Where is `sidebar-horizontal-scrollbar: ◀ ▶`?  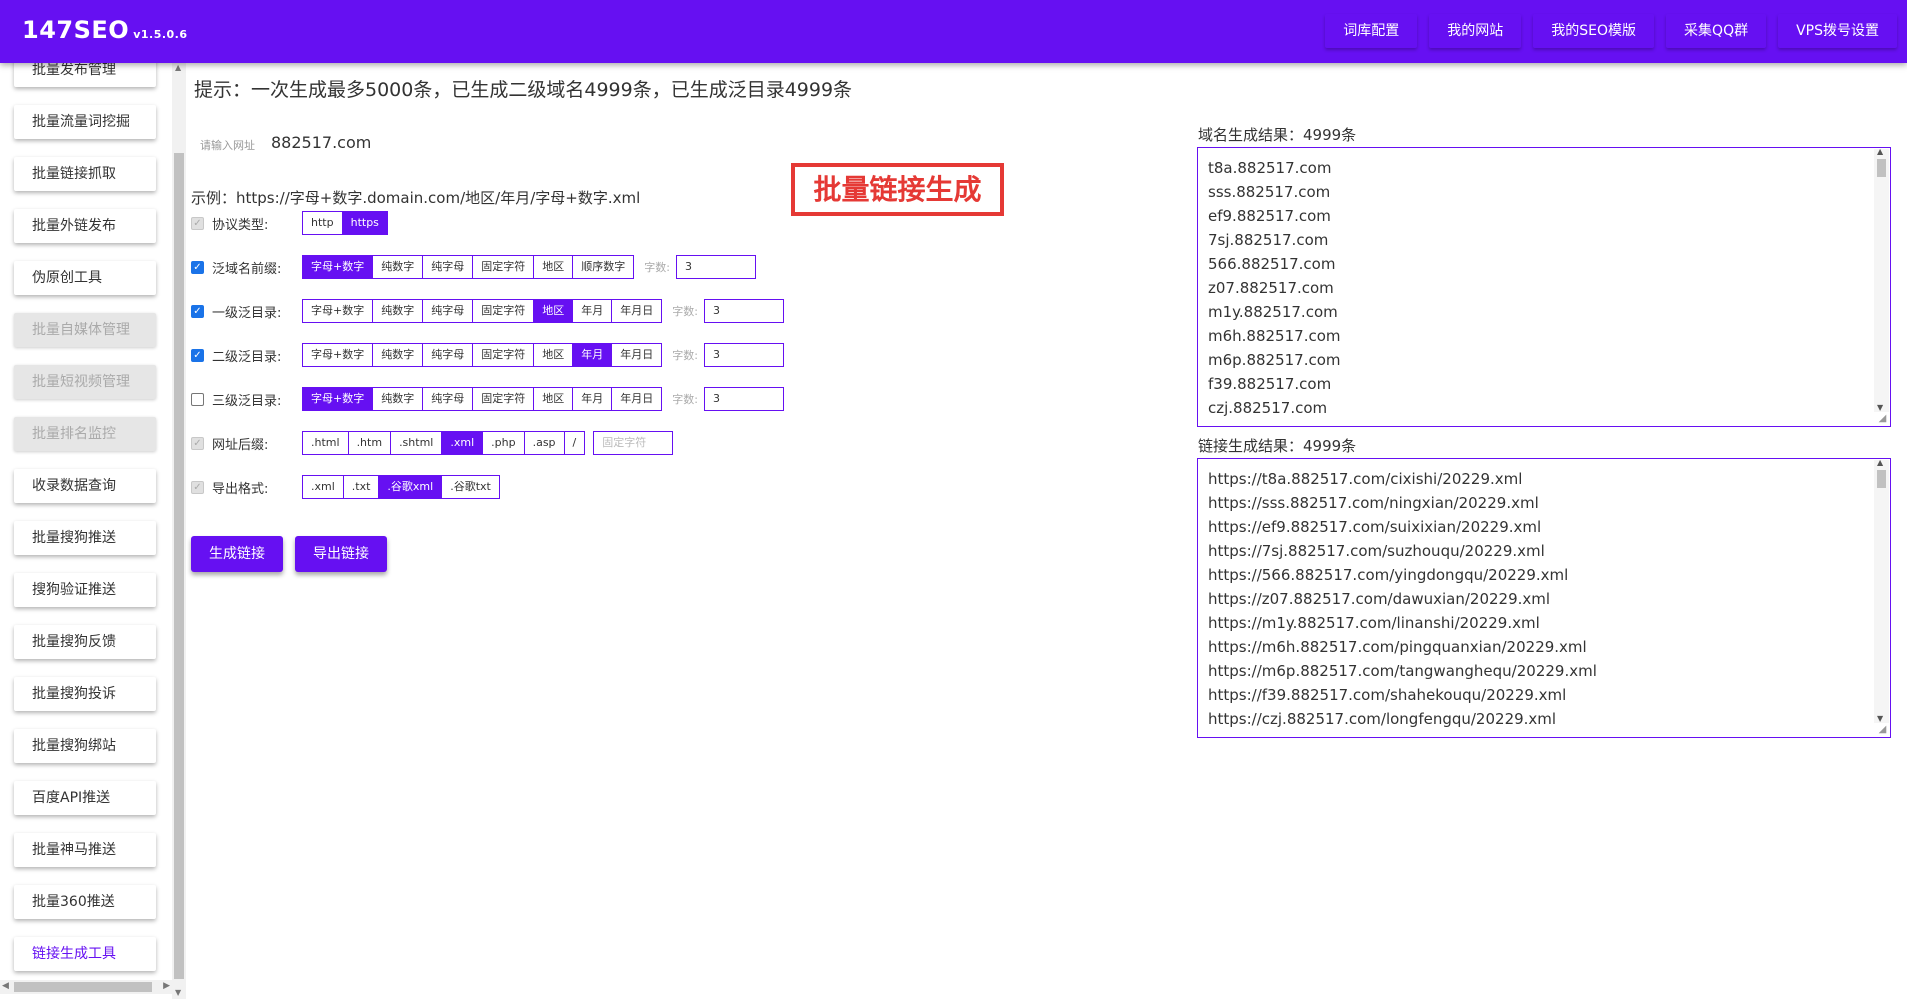
sidebar-horizontal-scrollbar: ◀ ▶ is located at coordinates (86, 987).